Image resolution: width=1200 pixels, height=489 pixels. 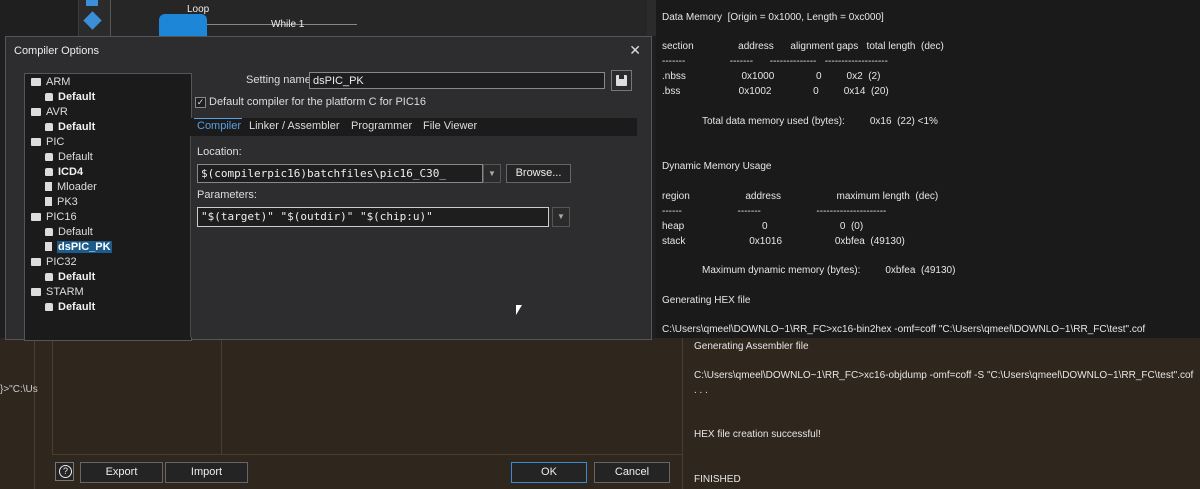 I want to click on default-compiler-checkbox: ✓, so click(x=200, y=102).